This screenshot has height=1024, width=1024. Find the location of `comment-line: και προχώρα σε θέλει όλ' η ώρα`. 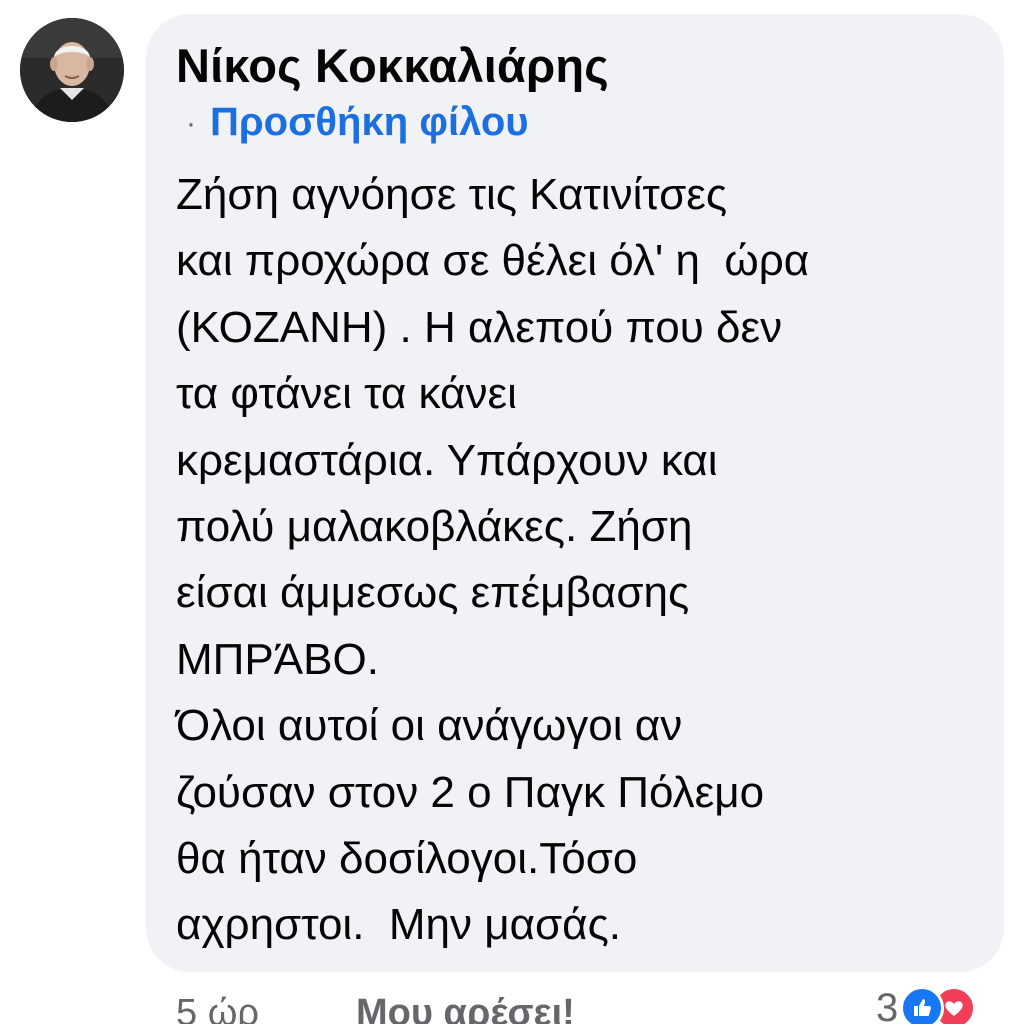

comment-line: και προχώρα σε θέλει όλ' η ώρα is located at coordinates (493, 261).